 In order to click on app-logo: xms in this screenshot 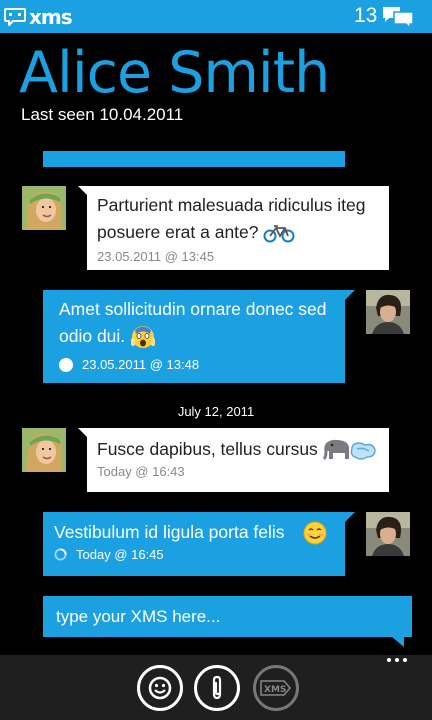, I will do `click(38, 17)`.